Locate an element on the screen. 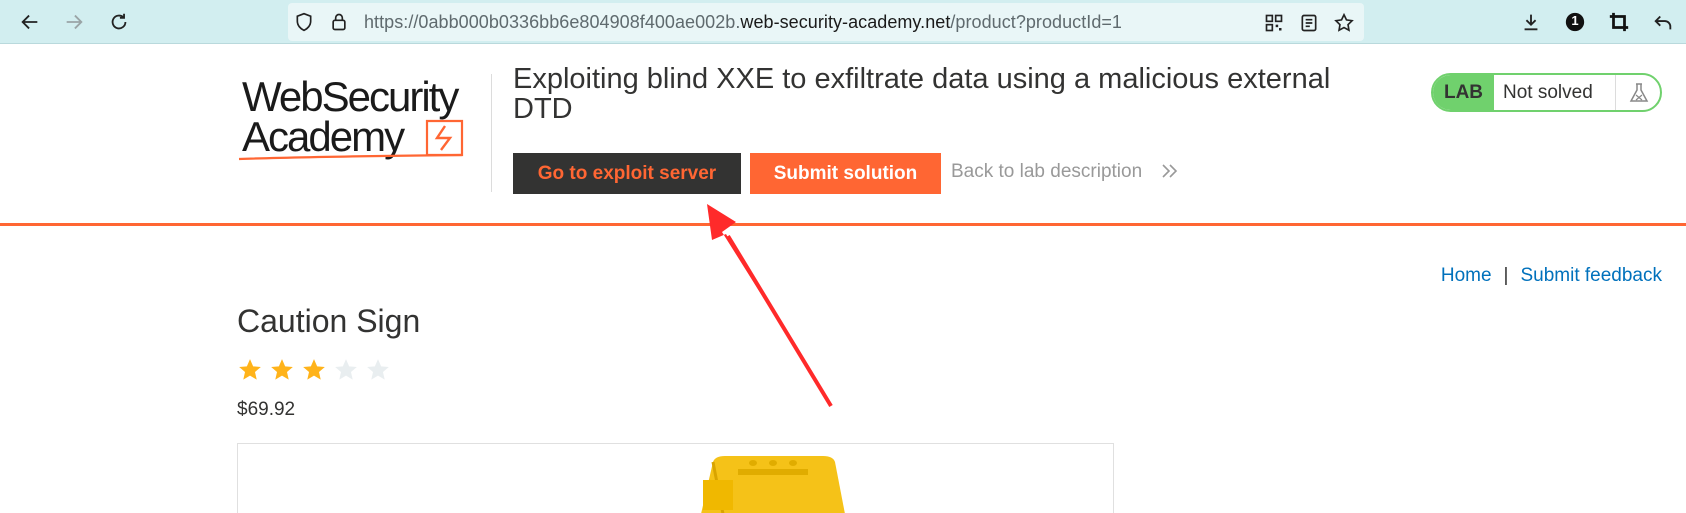  nav-home-link: Home is located at coordinates (1466, 275).